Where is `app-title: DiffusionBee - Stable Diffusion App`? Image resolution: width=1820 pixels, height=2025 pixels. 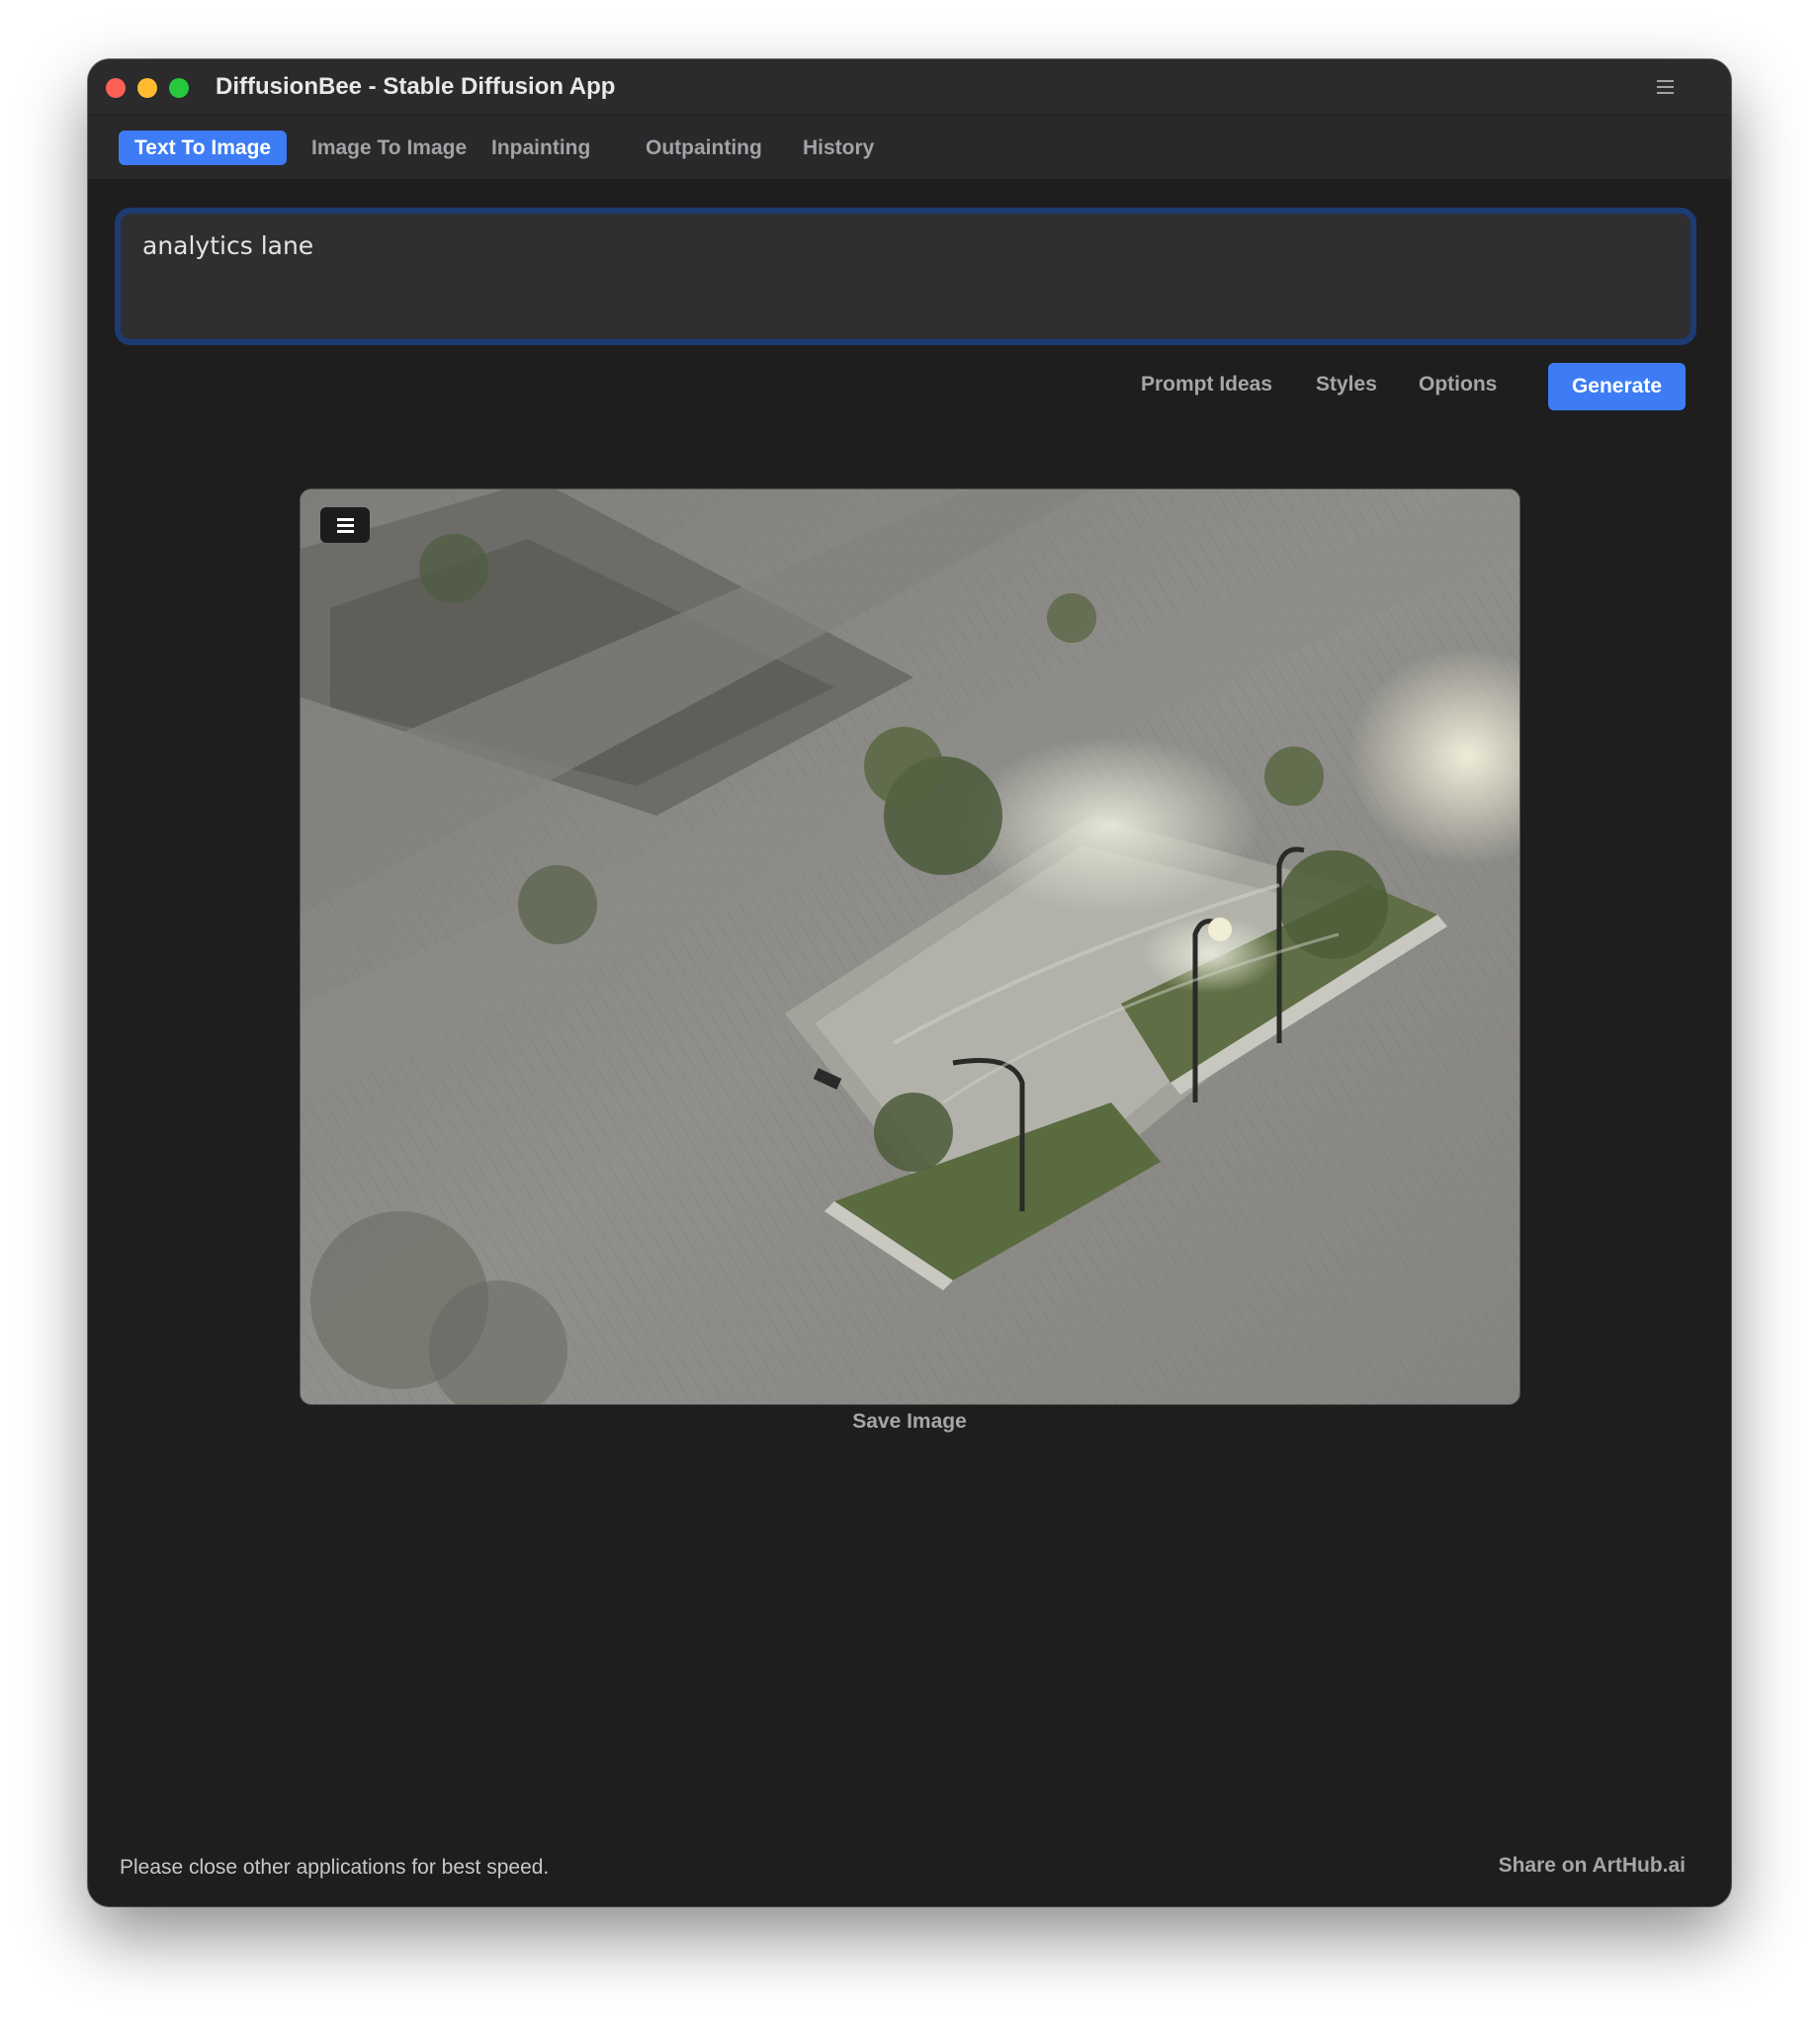
app-title: DiffusionBee - Stable Diffusion App is located at coordinates (416, 86).